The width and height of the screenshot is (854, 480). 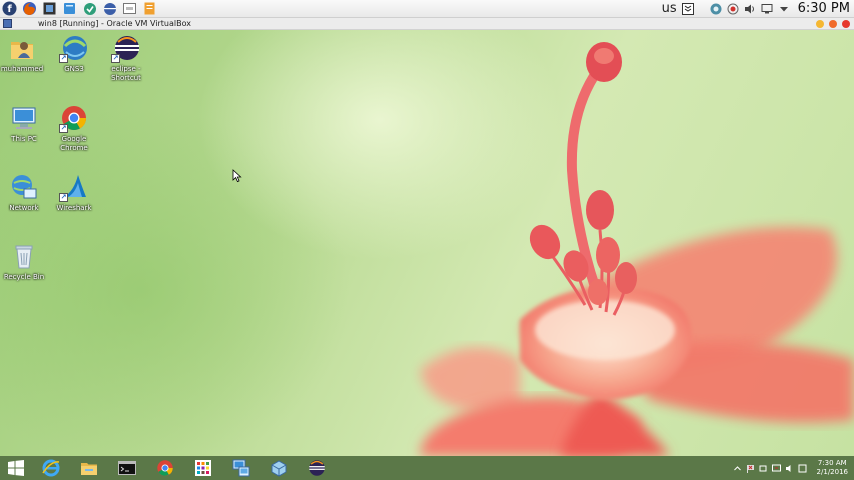 What do you see at coordinates (24, 208) in the screenshot?
I see `desktop-icon-label: Network` at bounding box center [24, 208].